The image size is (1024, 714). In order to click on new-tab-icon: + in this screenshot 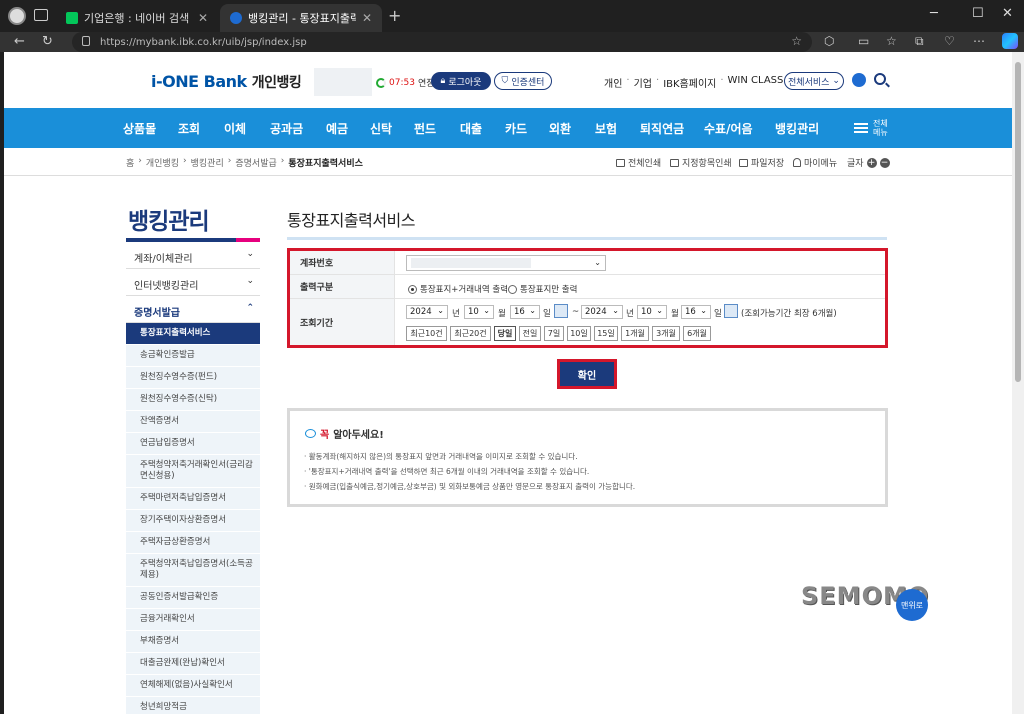, I will do `click(394, 15)`.